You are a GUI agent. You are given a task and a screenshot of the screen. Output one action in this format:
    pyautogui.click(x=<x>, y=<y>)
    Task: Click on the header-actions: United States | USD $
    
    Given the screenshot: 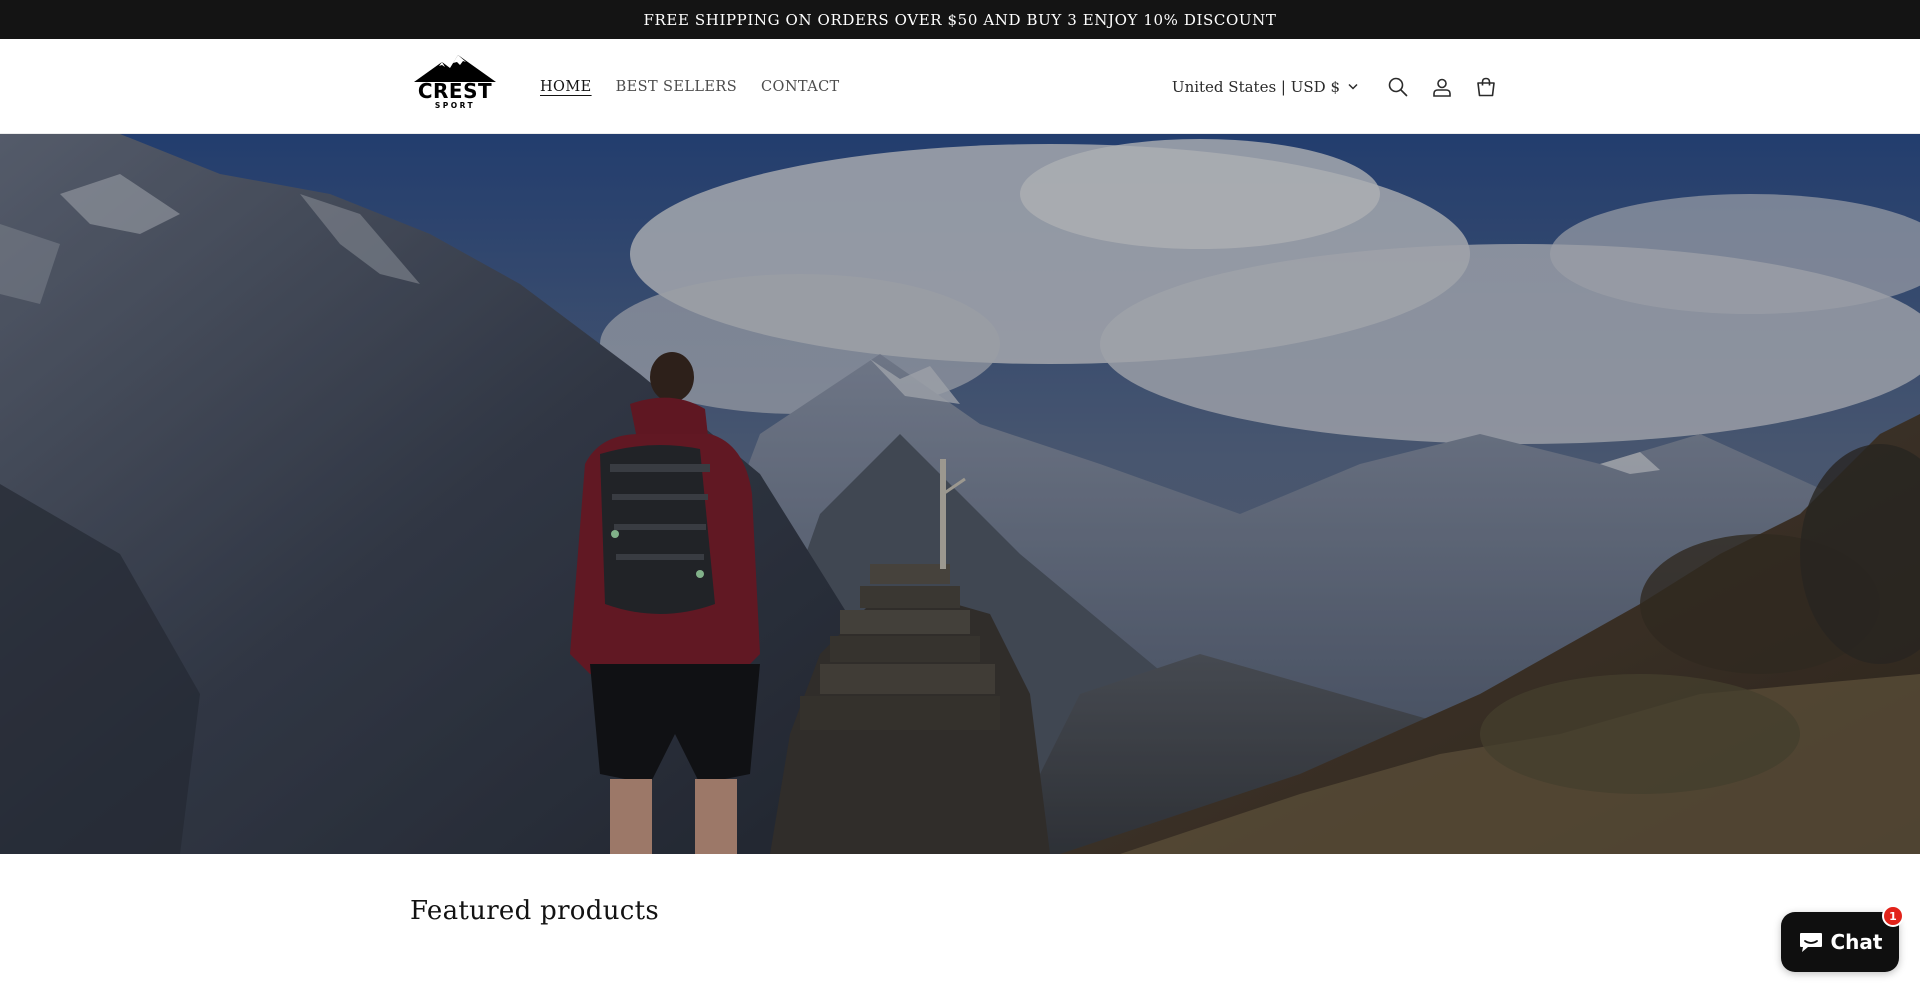 What is the action you would take?
    pyautogui.click(x=1340, y=86)
    